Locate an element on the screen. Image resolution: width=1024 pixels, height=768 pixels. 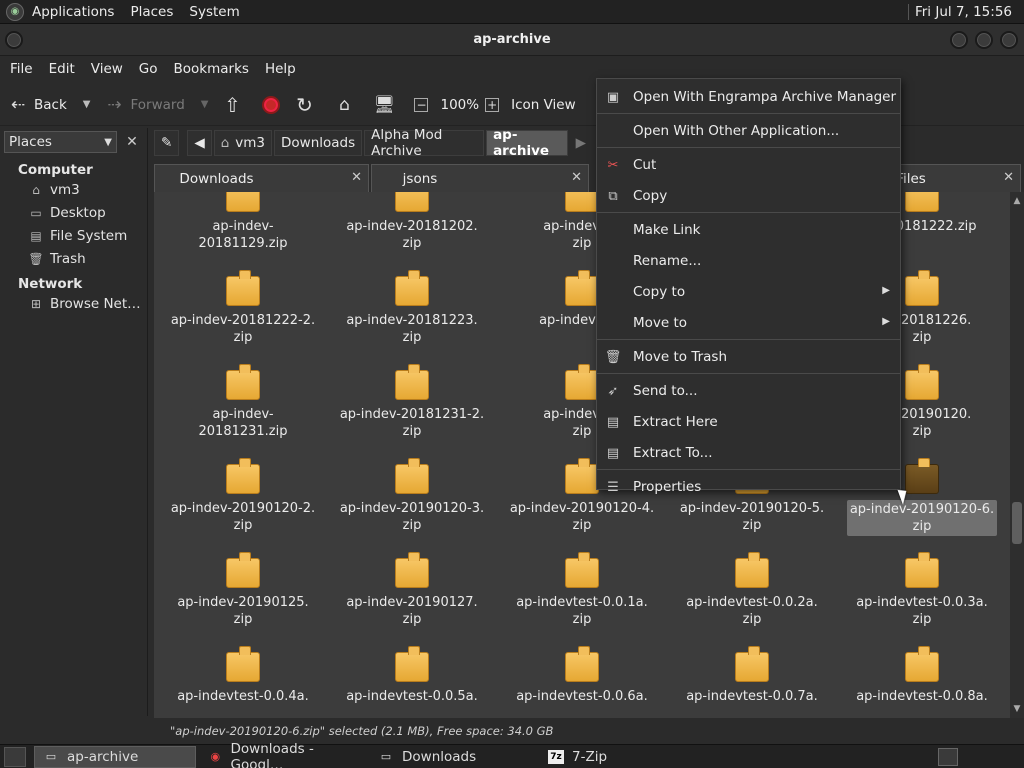
taskbar-item-ap-archive: ▭ ap-archive is located at coordinates (115, 756).